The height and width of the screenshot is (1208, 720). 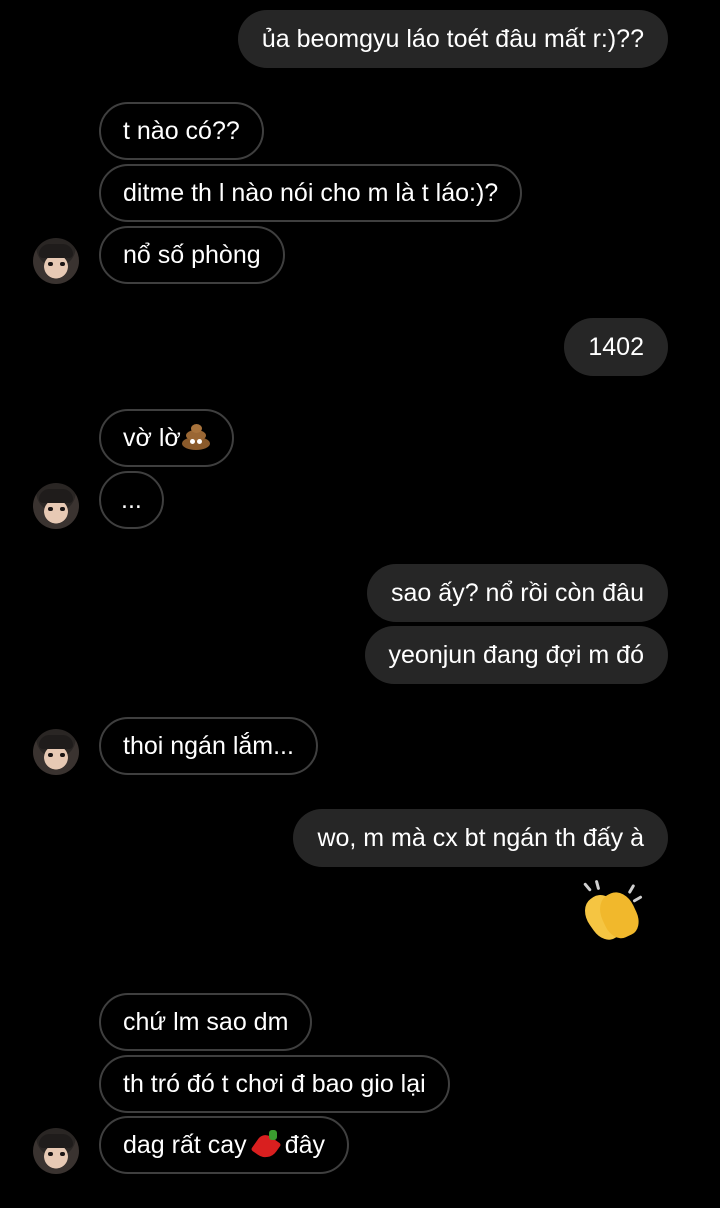 I want to click on message-row-incoming: dag rất cay đây, so click(x=224, y=1145).